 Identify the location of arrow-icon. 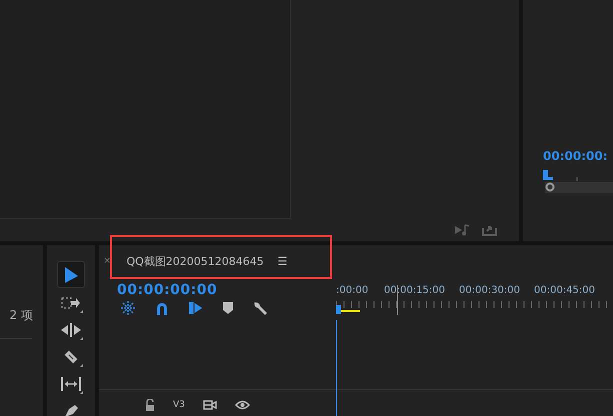
(71, 275).